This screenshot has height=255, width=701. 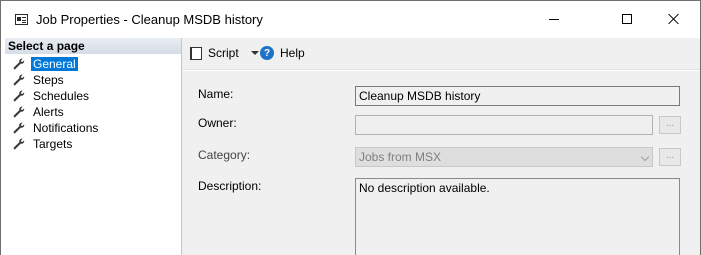 What do you see at coordinates (224, 155) in the screenshot?
I see `category-label: Category:` at bounding box center [224, 155].